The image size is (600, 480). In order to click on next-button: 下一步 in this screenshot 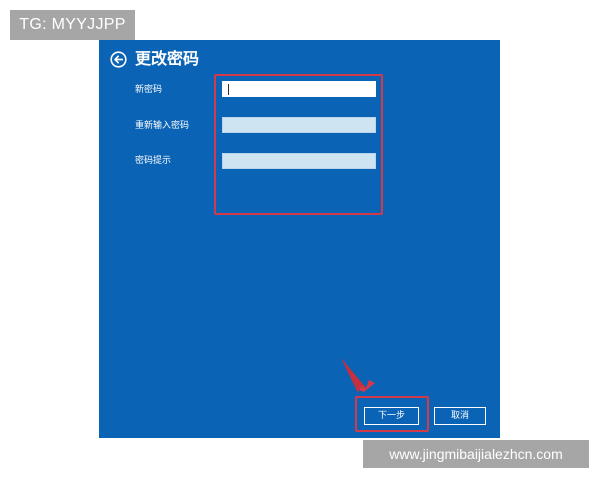, I will do `click(391, 416)`.